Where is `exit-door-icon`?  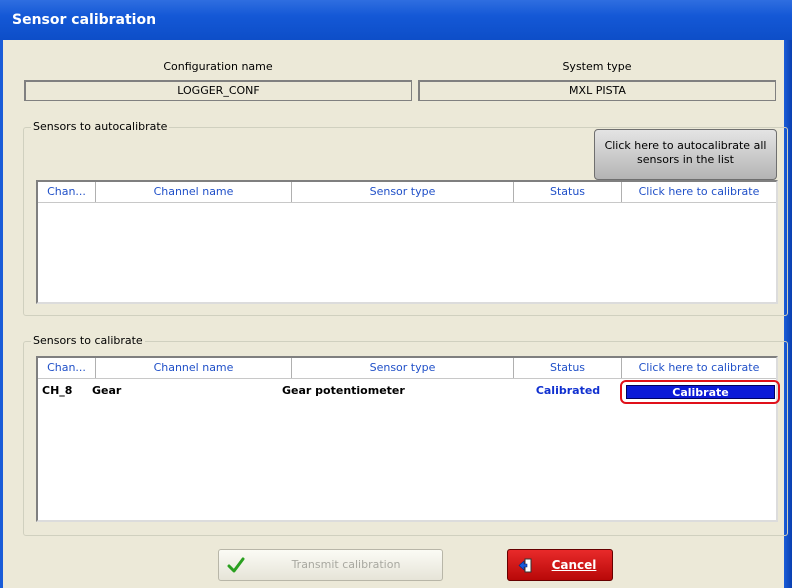 exit-door-icon is located at coordinates (525, 565).